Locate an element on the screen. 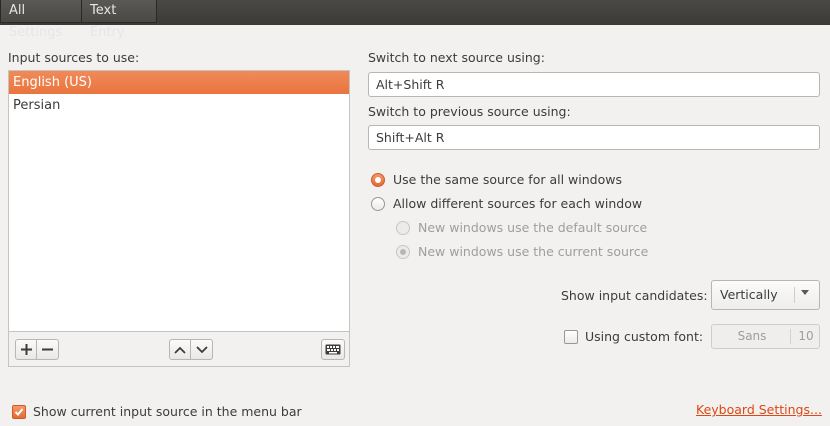  prev-source-shortcut-field: Shift+Alt R is located at coordinates (594, 137).